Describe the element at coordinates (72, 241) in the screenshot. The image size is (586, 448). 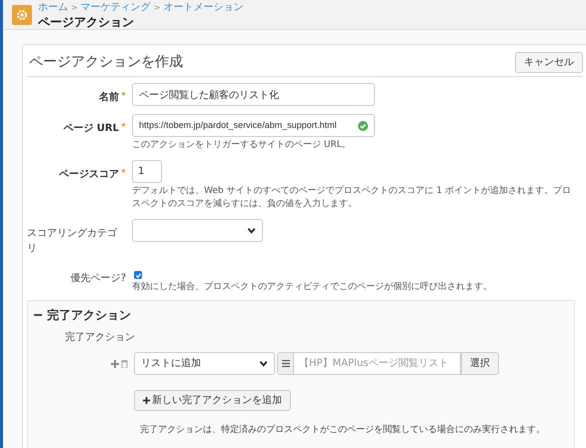
I see `field-label: スコアリングカテゴリ` at that location.